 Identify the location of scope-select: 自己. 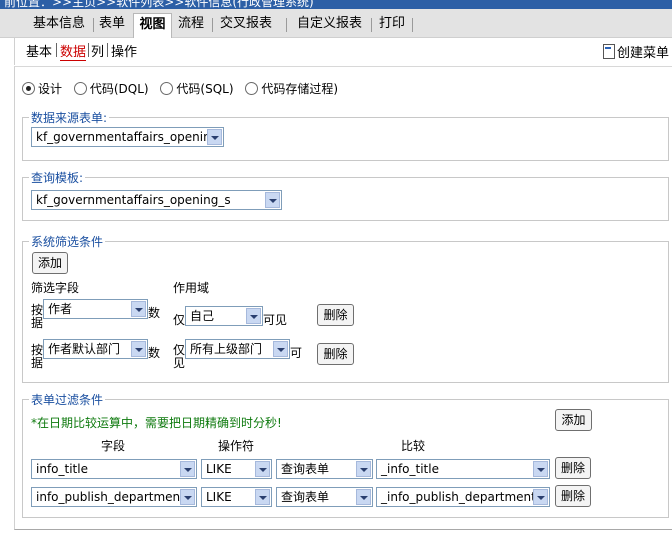
(224, 316).